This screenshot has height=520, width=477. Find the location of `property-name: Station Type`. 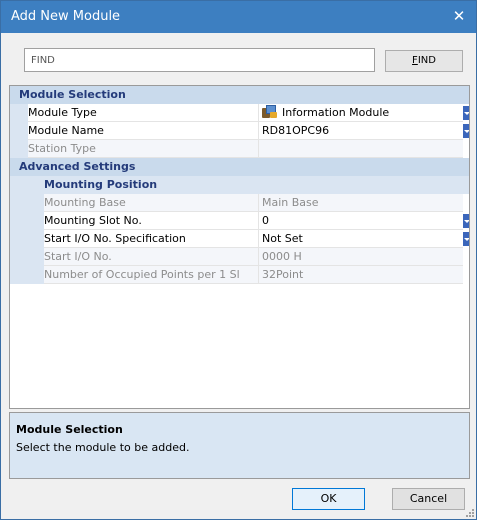

property-name: Station Type is located at coordinates (143, 149).